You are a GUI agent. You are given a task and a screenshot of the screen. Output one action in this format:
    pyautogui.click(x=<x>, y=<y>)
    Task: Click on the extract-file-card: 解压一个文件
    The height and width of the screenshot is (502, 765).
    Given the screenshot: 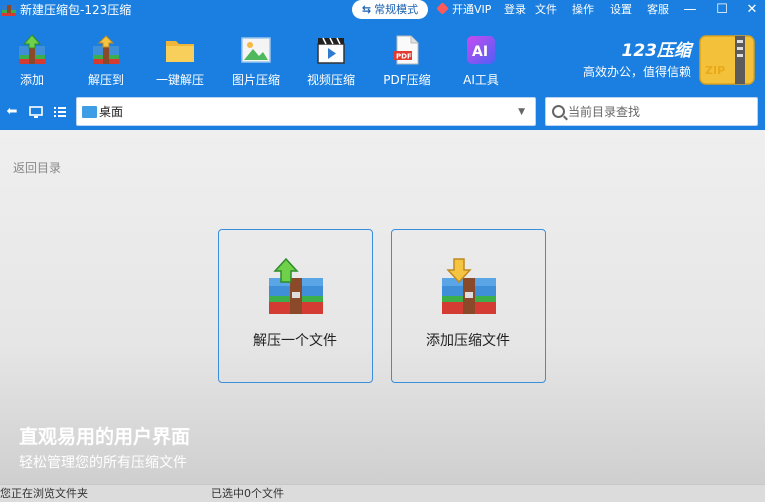 What is the action you would take?
    pyautogui.click(x=295, y=306)
    